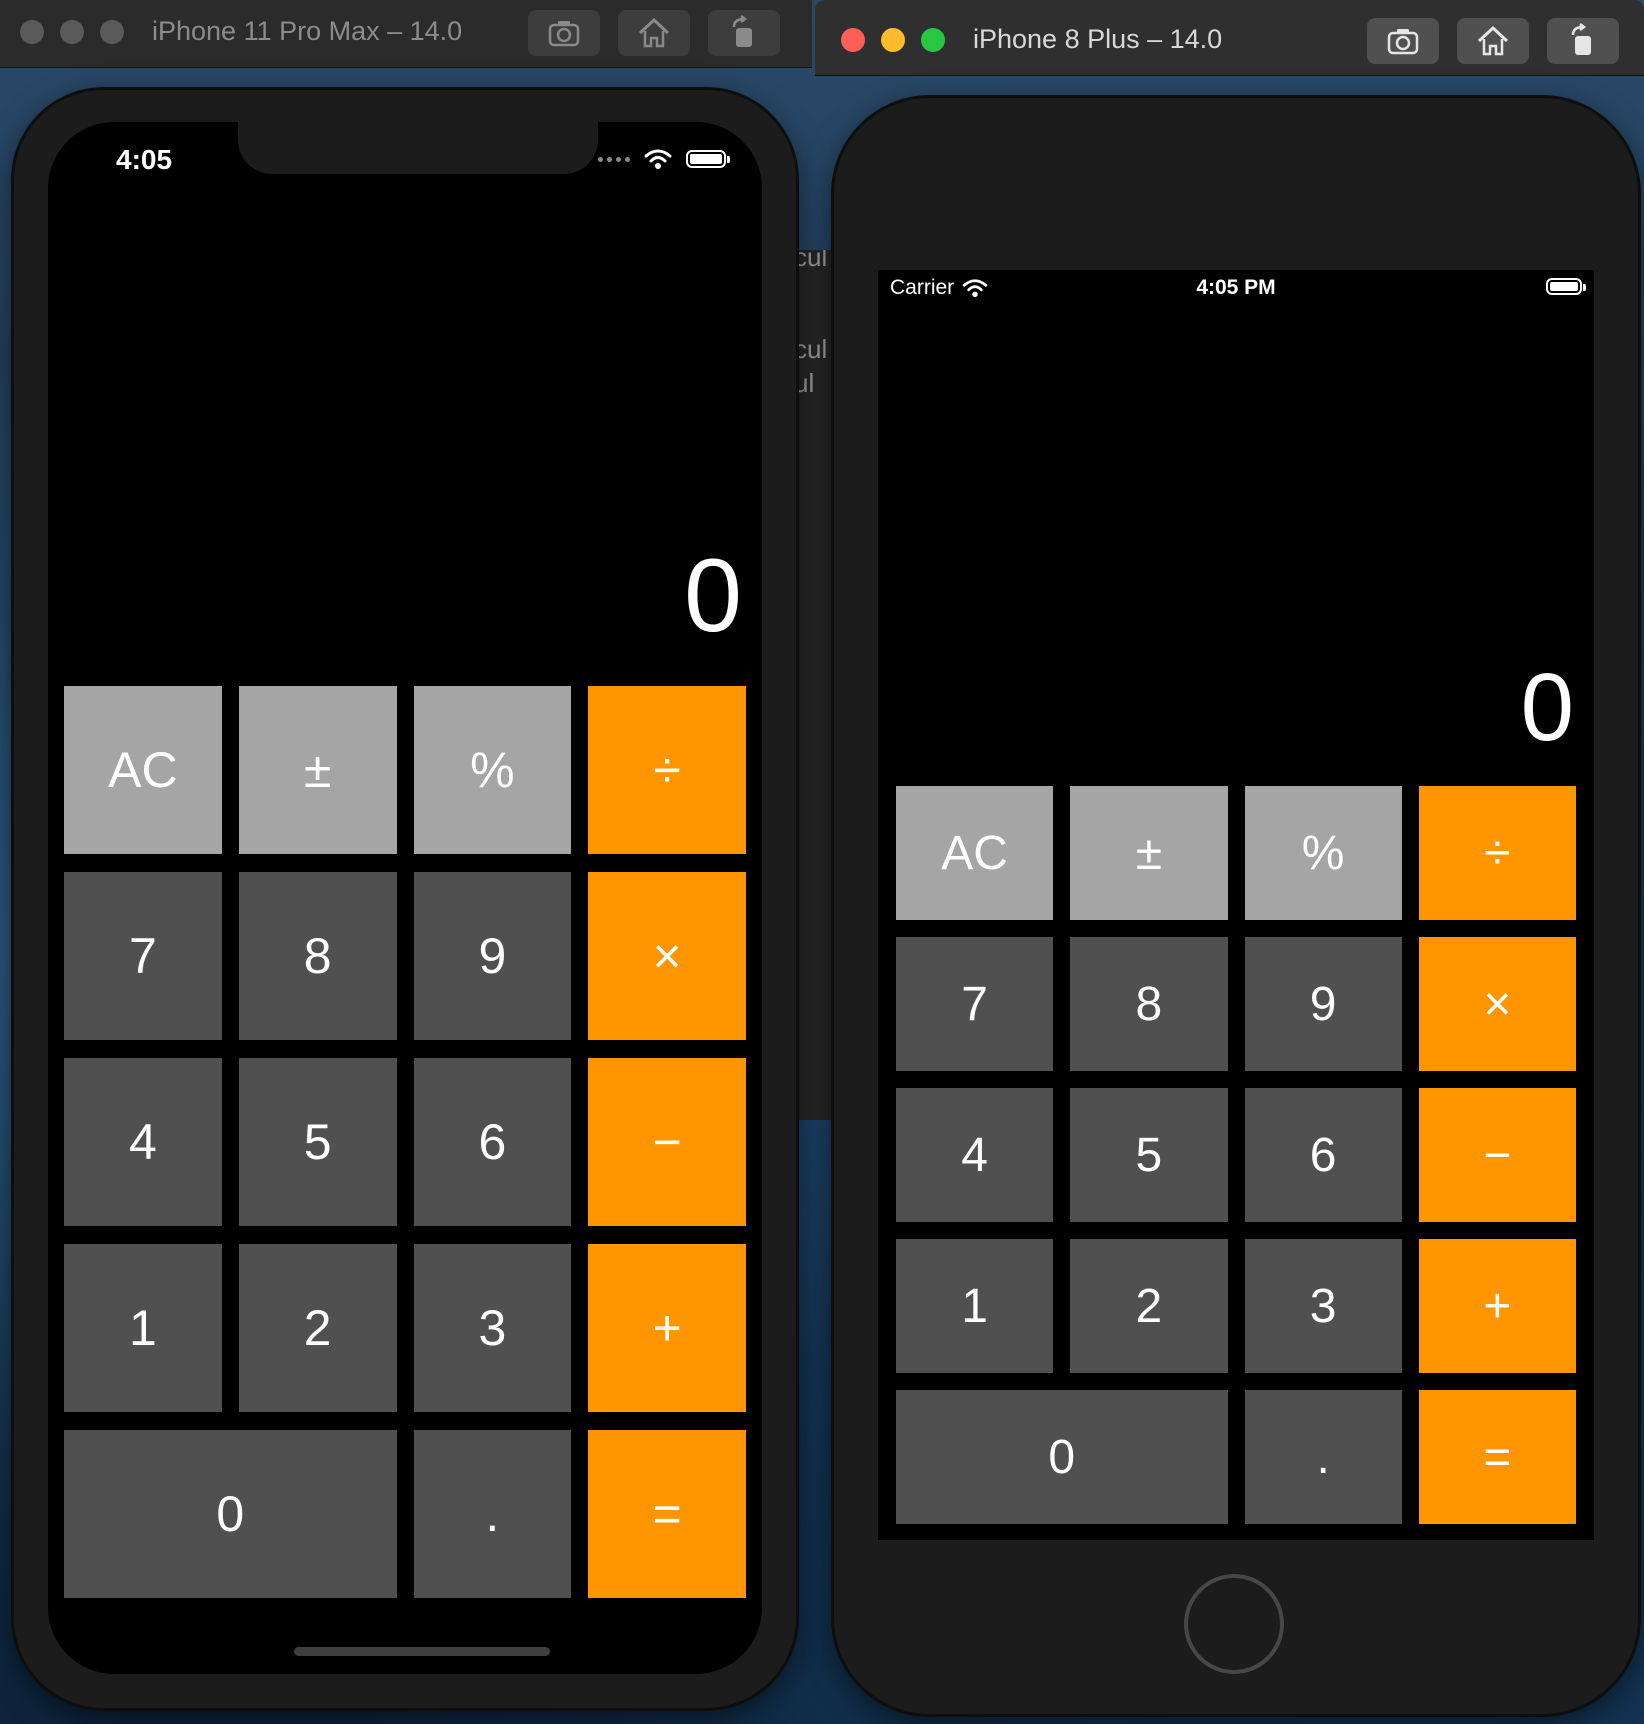 This screenshot has width=1644, height=1724. Describe the element at coordinates (614, 159) in the screenshot. I see `cellular-signal-icon` at that location.